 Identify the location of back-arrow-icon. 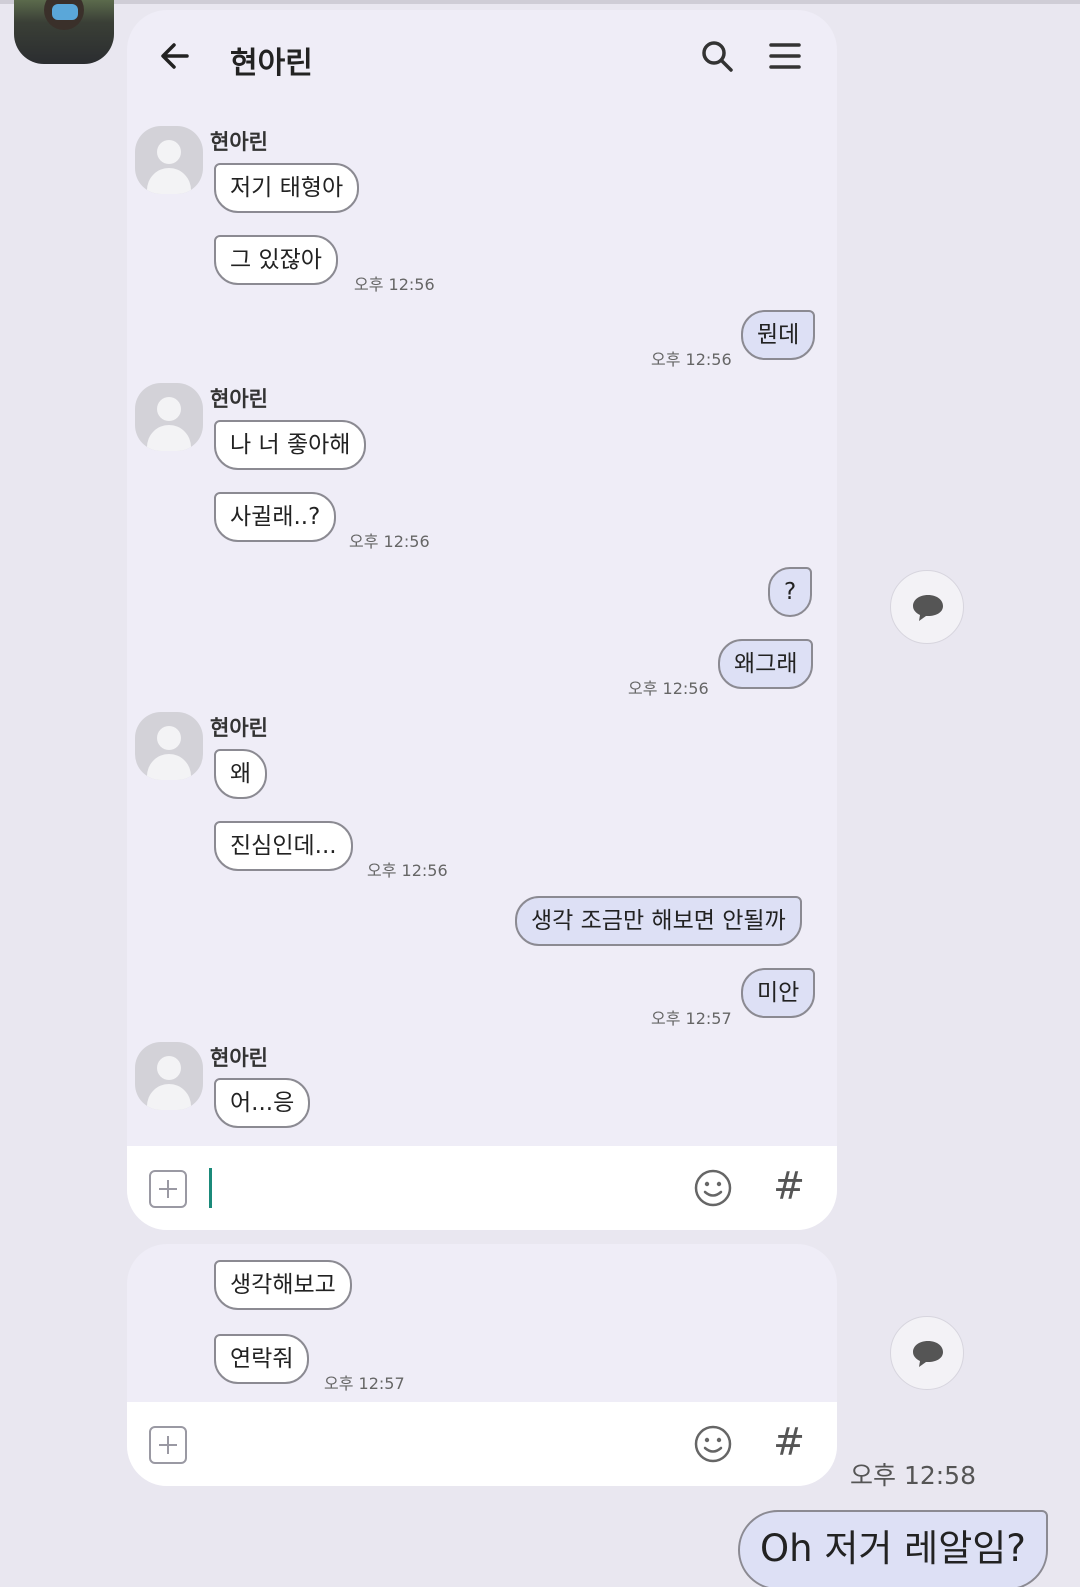
(177, 58).